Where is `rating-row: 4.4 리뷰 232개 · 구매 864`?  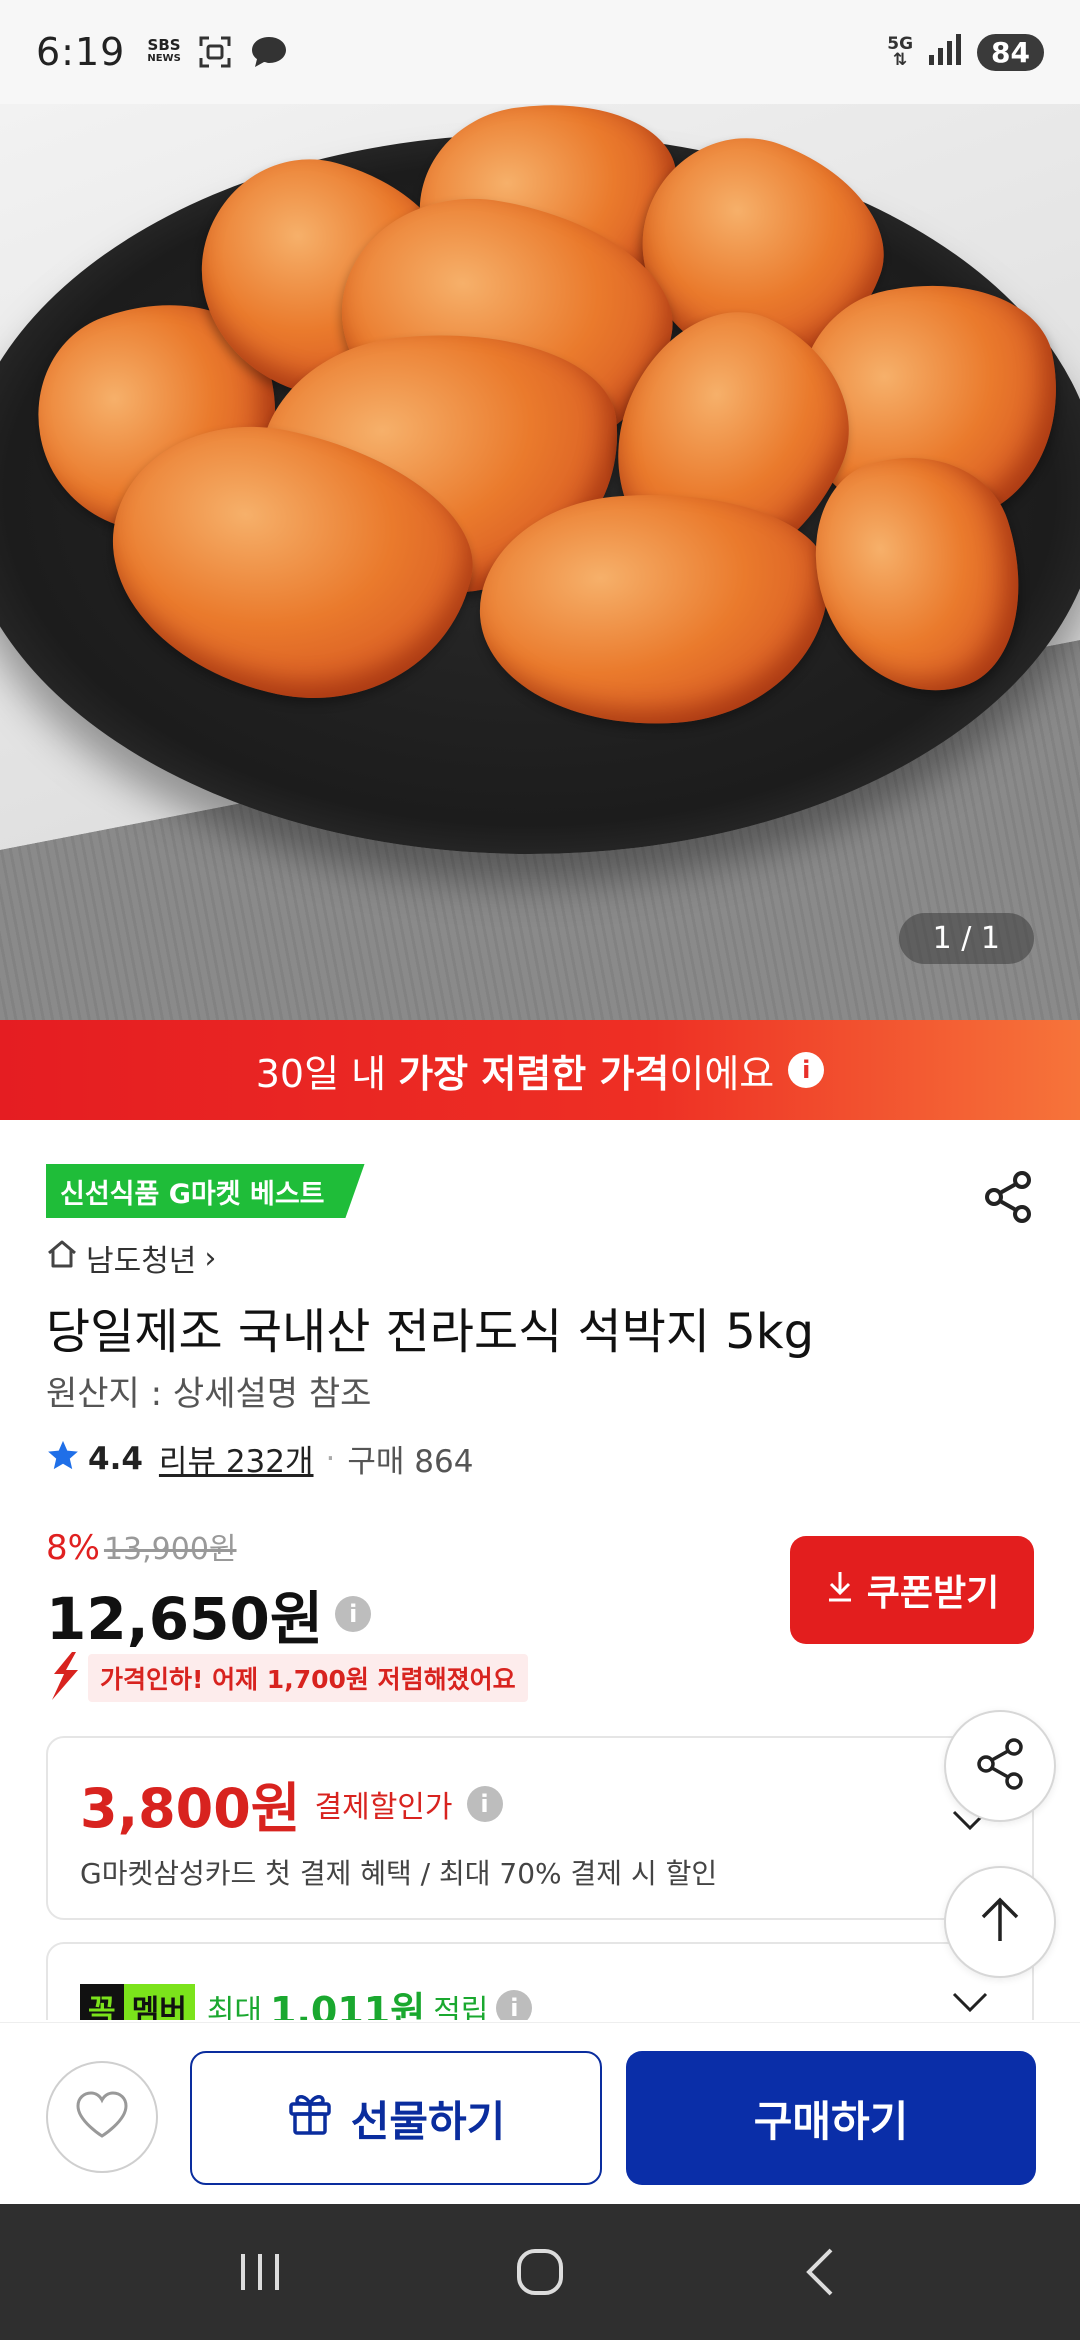 rating-row: 4.4 리뷰 232개 · 구매 864 is located at coordinates (259, 1458).